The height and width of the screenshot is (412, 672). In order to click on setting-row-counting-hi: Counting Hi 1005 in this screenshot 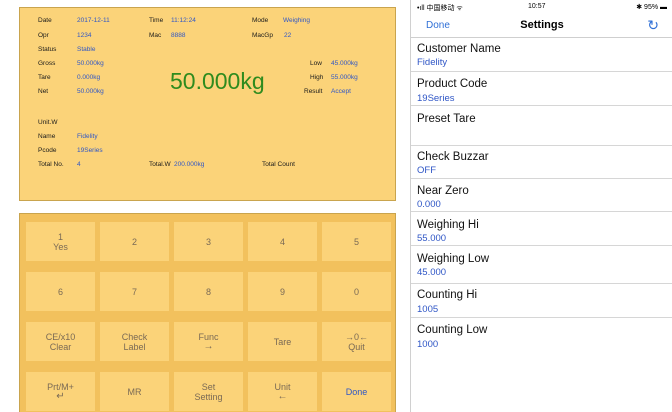, I will do `click(541, 301)`.